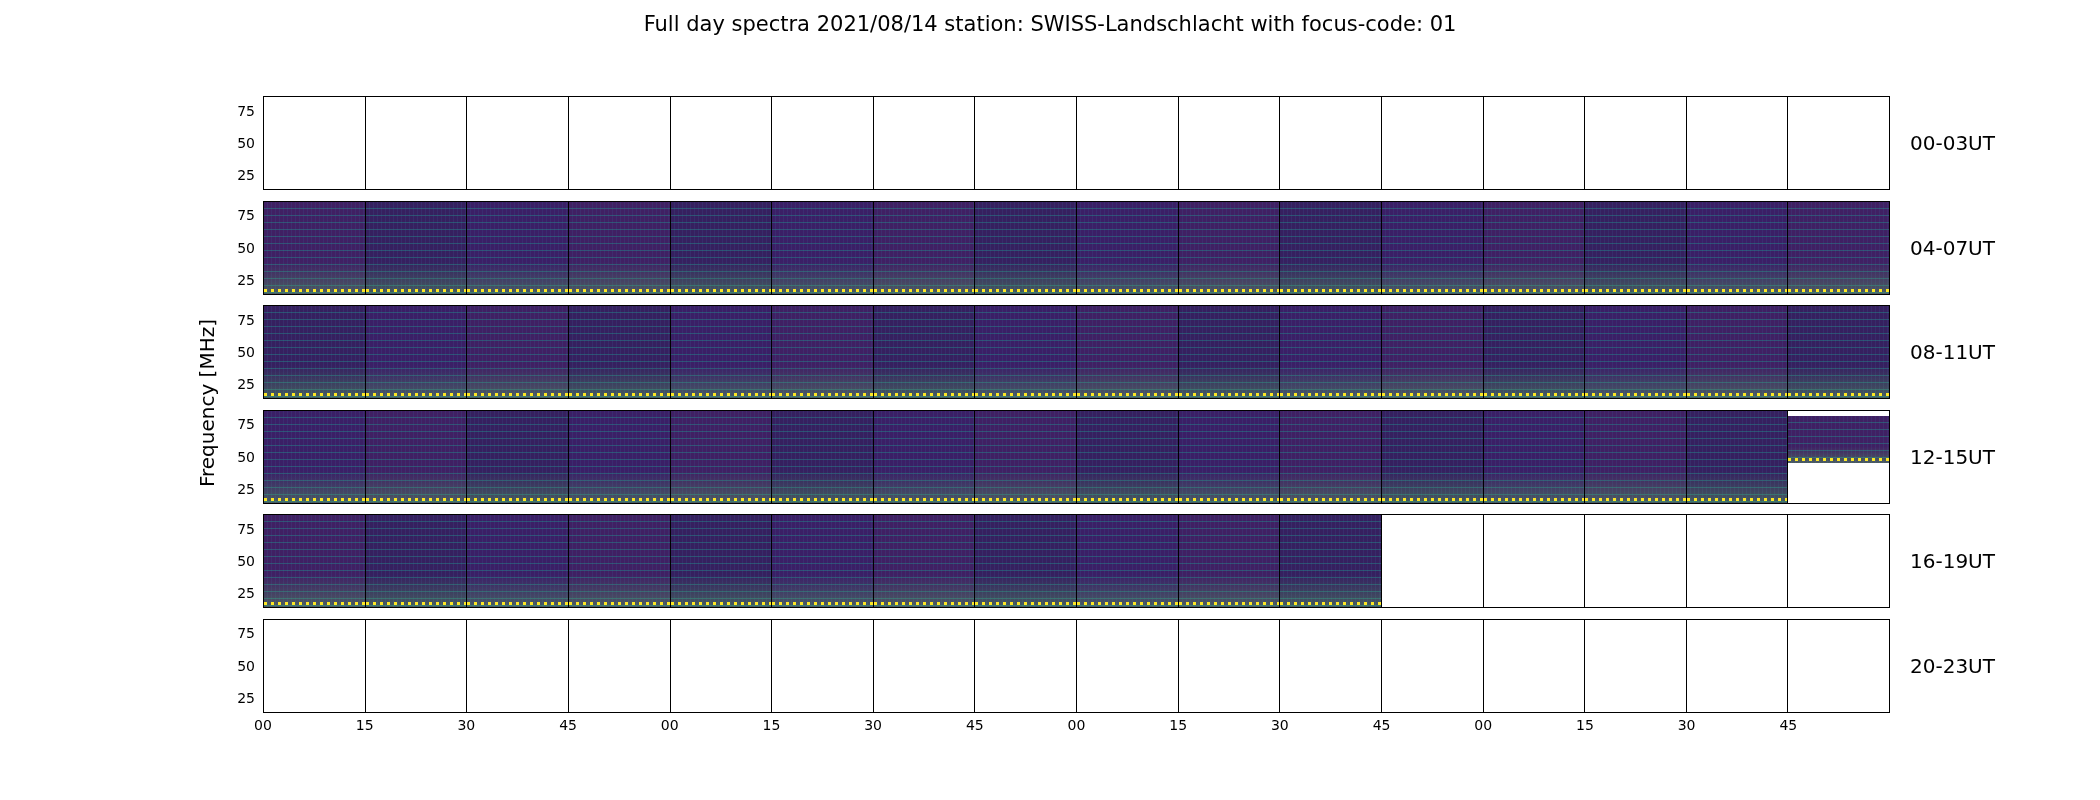  What do you see at coordinates (1952, 561) in the screenshot?
I see `row-label: 16-19UT` at bounding box center [1952, 561].